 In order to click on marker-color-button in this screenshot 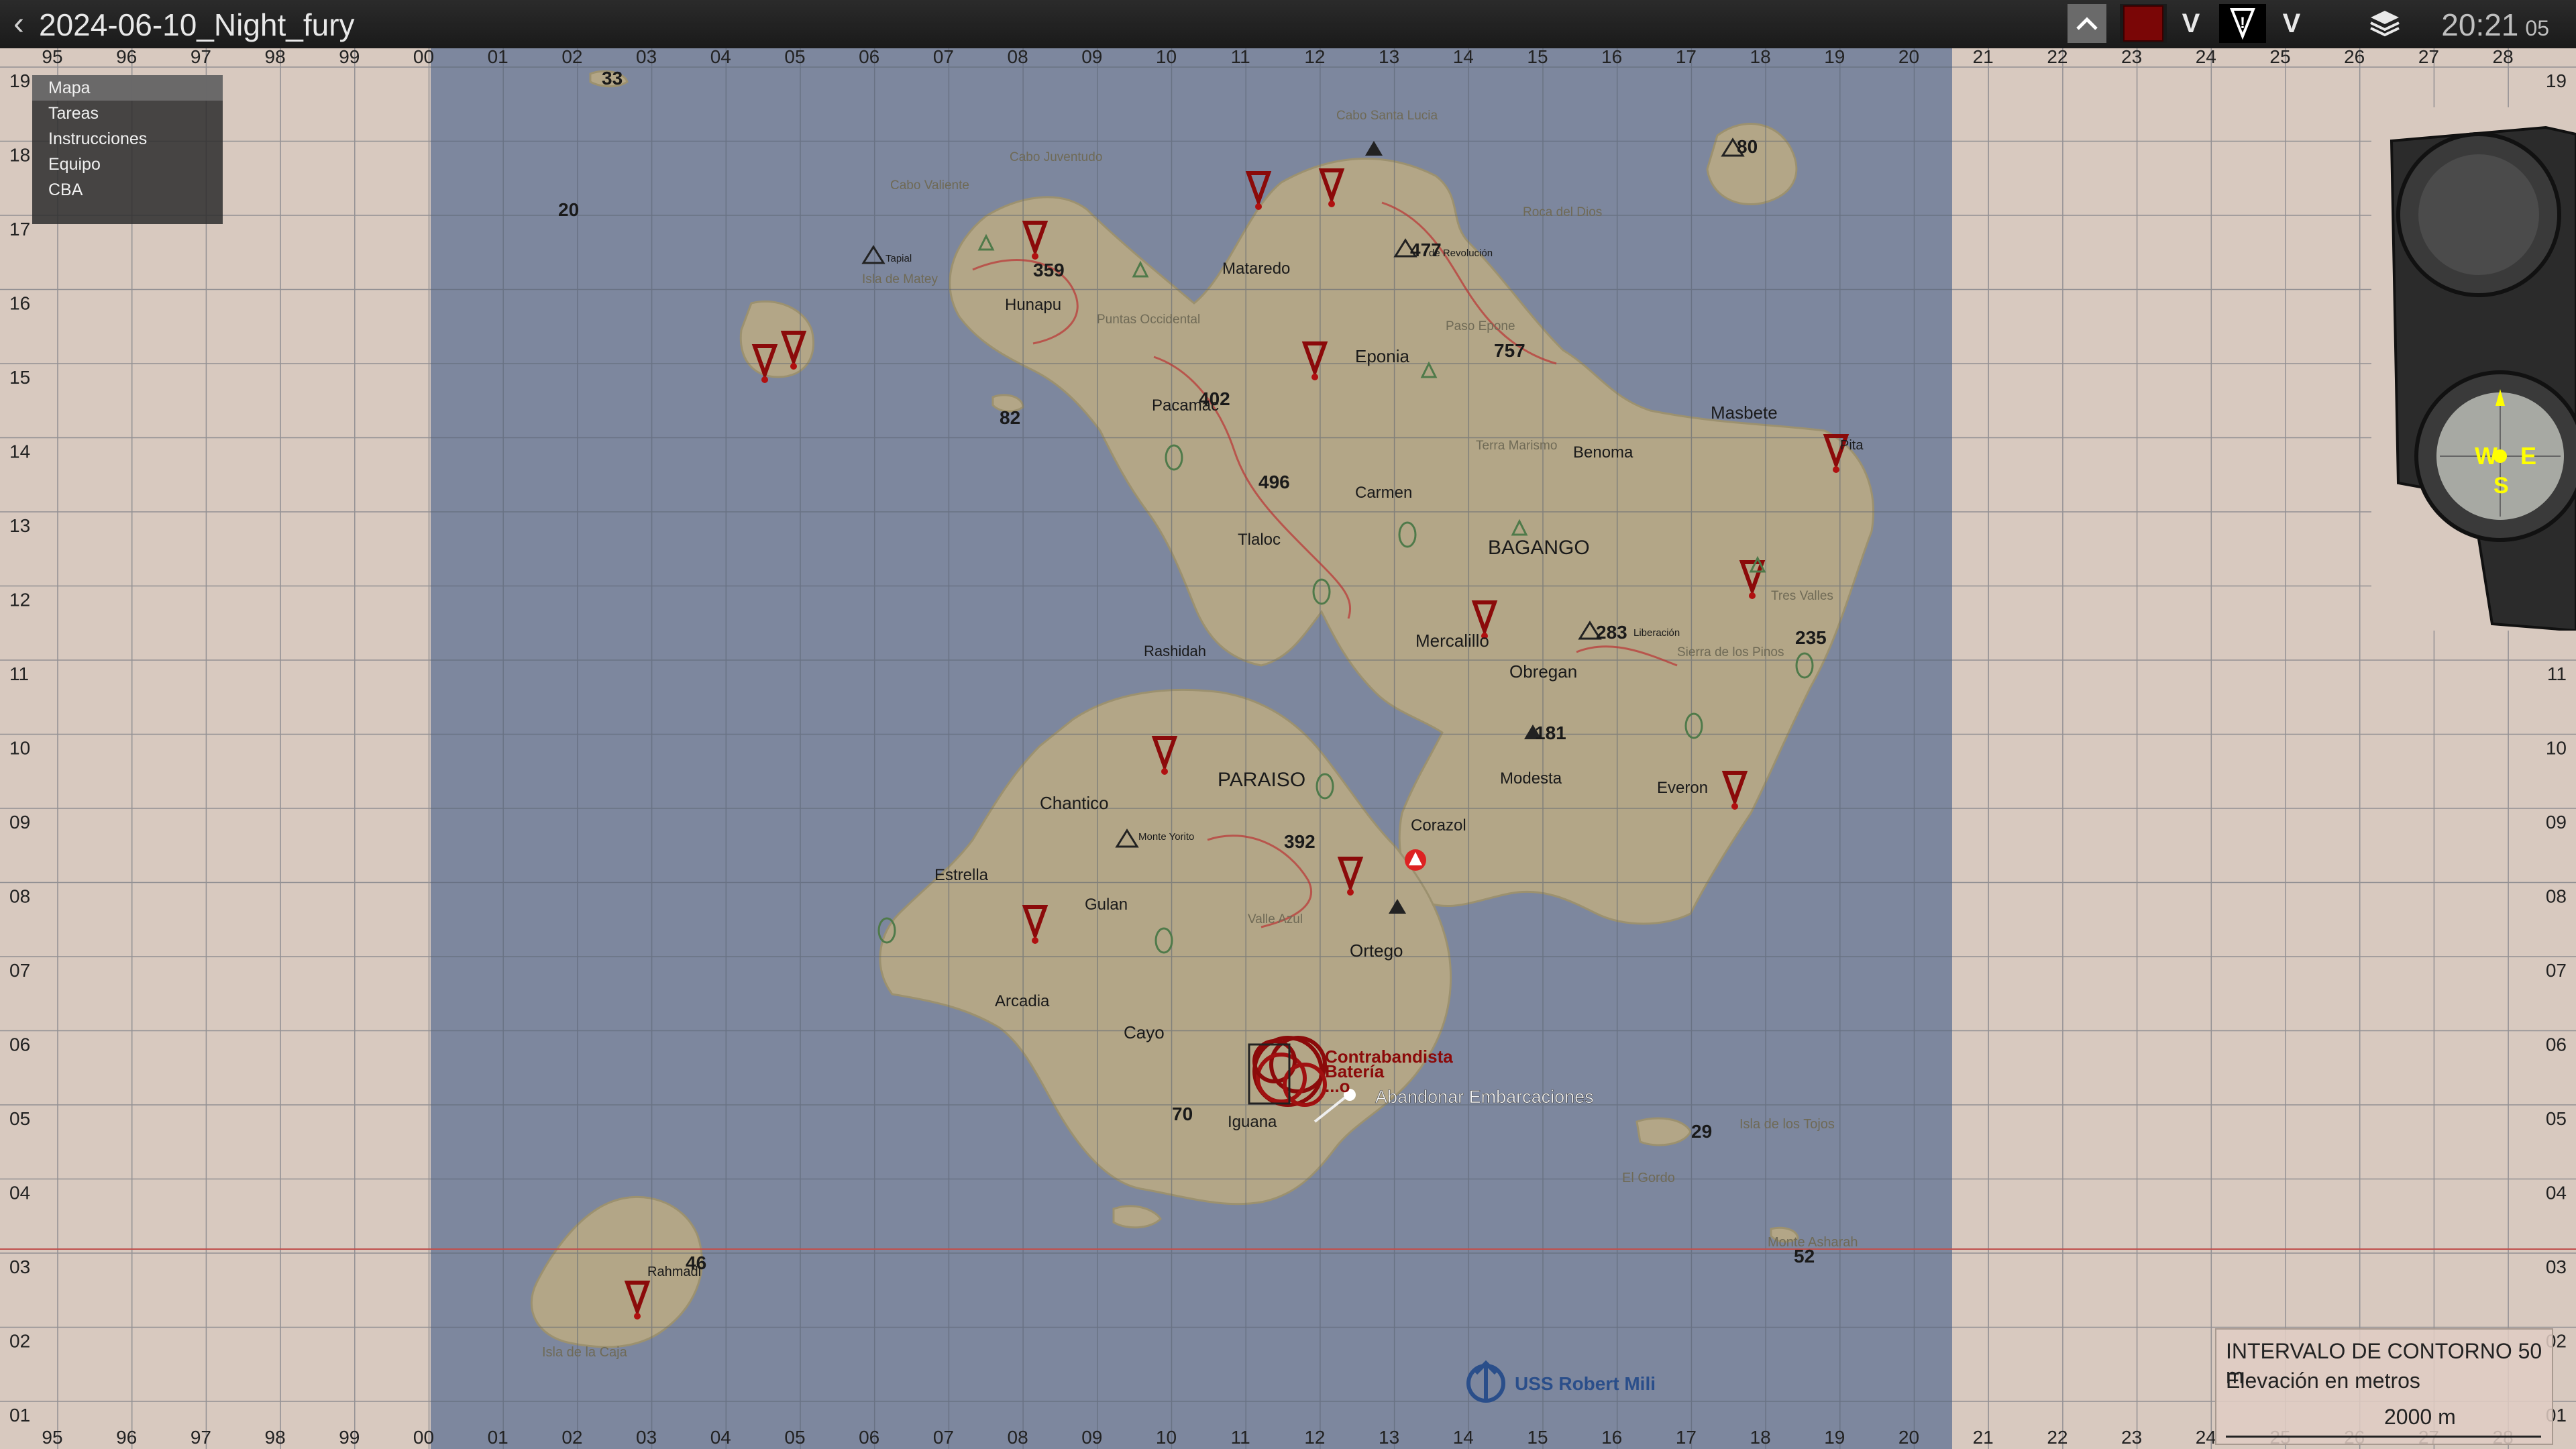, I will do `click(2143, 23)`.